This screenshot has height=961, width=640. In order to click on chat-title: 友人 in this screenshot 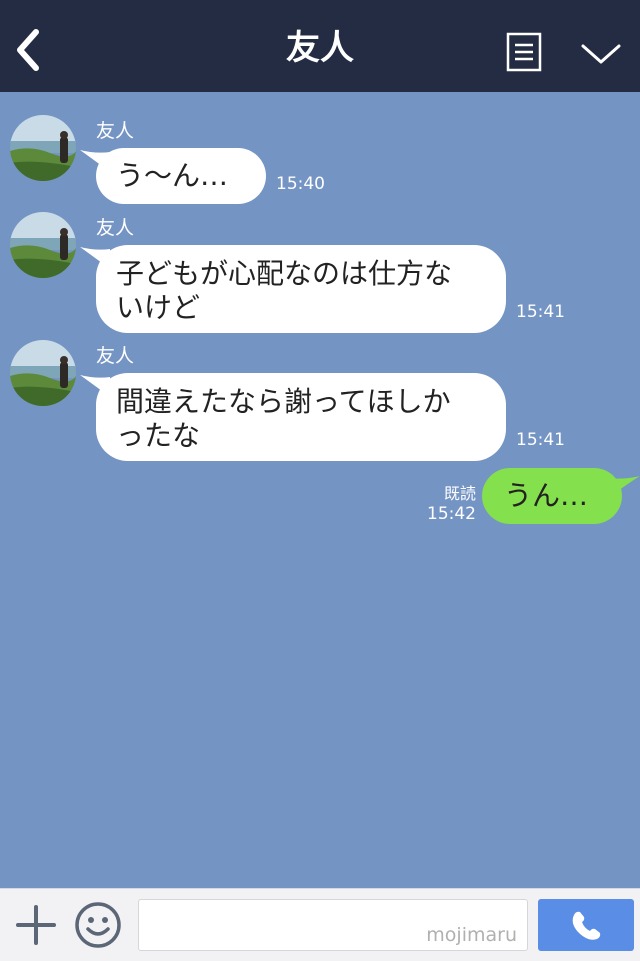, I will do `click(320, 48)`.